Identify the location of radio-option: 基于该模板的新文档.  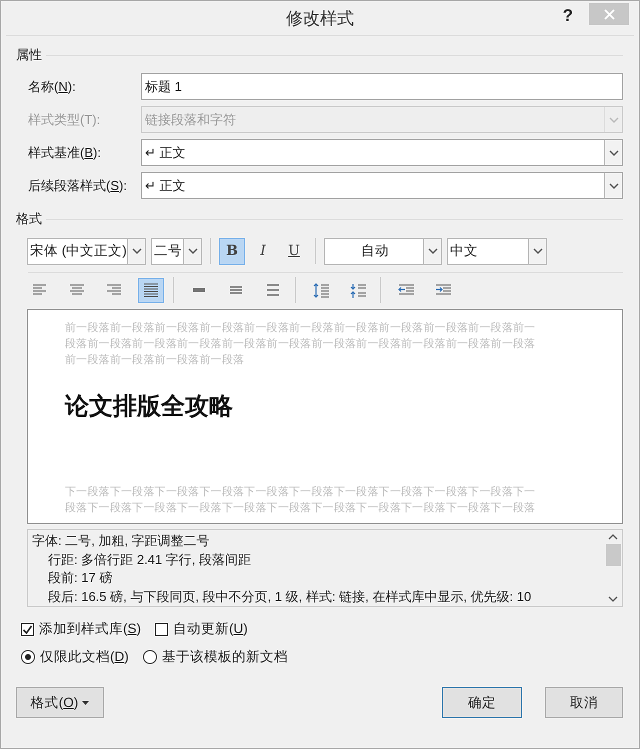
(215, 657).